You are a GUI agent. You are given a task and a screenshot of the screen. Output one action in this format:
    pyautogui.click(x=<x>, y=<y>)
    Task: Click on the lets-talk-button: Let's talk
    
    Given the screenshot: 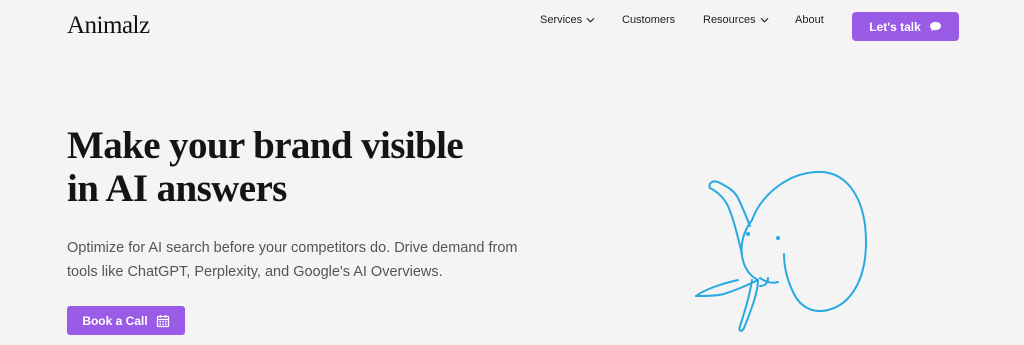 What is the action you would take?
    pyautogui.click(x=905, y=26)
    